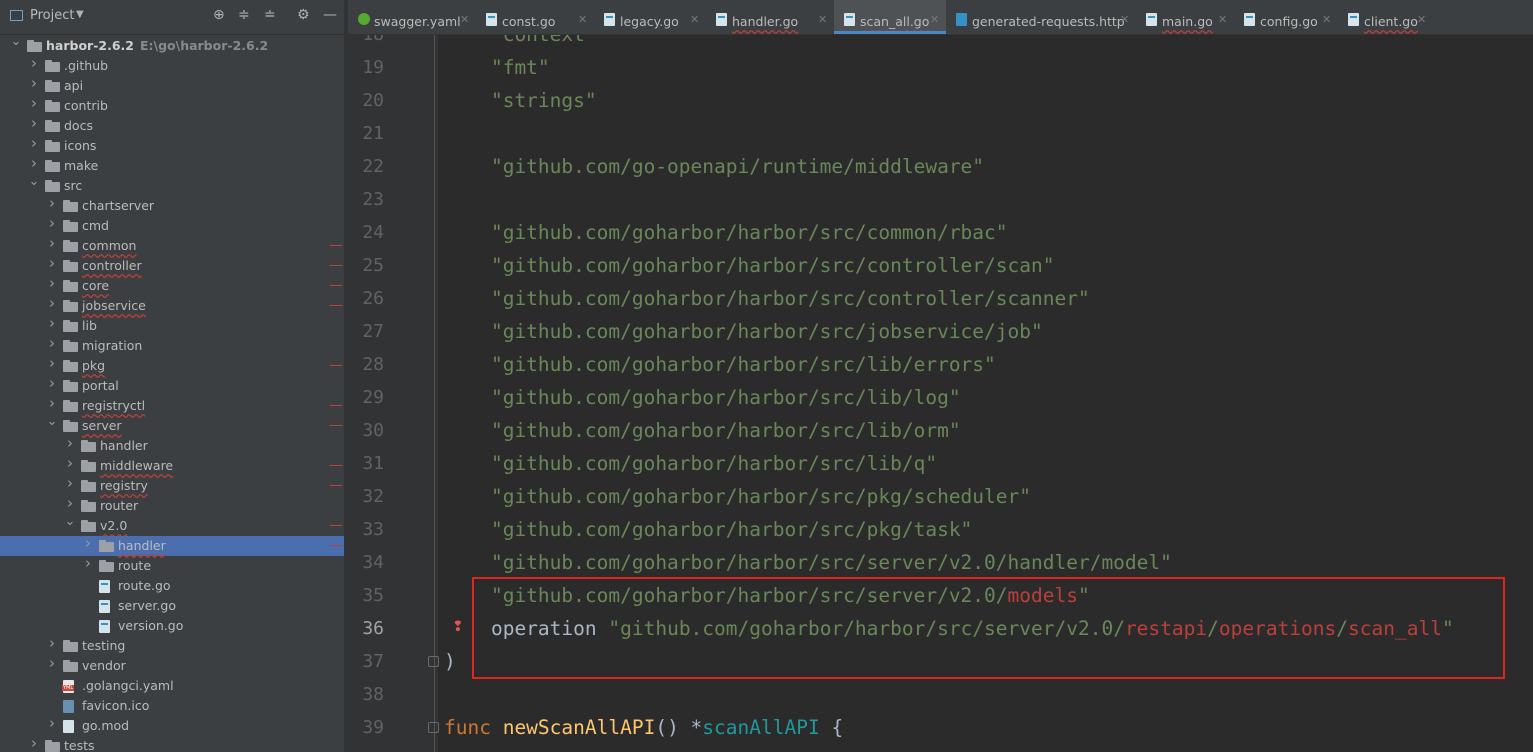 The image size is (1533, 752). I want to click on locate-icon: ⊕, so click(219, 15).